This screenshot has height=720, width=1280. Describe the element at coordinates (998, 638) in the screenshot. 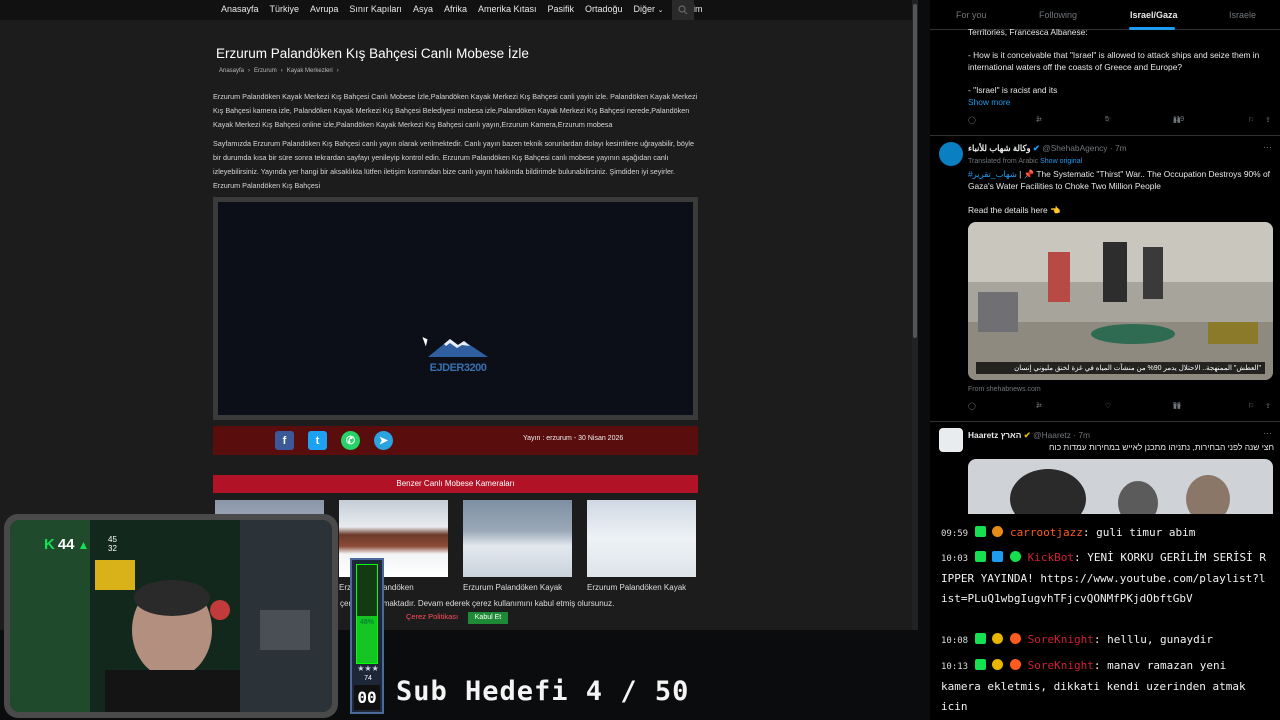

I see `subscriber-badge-icon` at that location.